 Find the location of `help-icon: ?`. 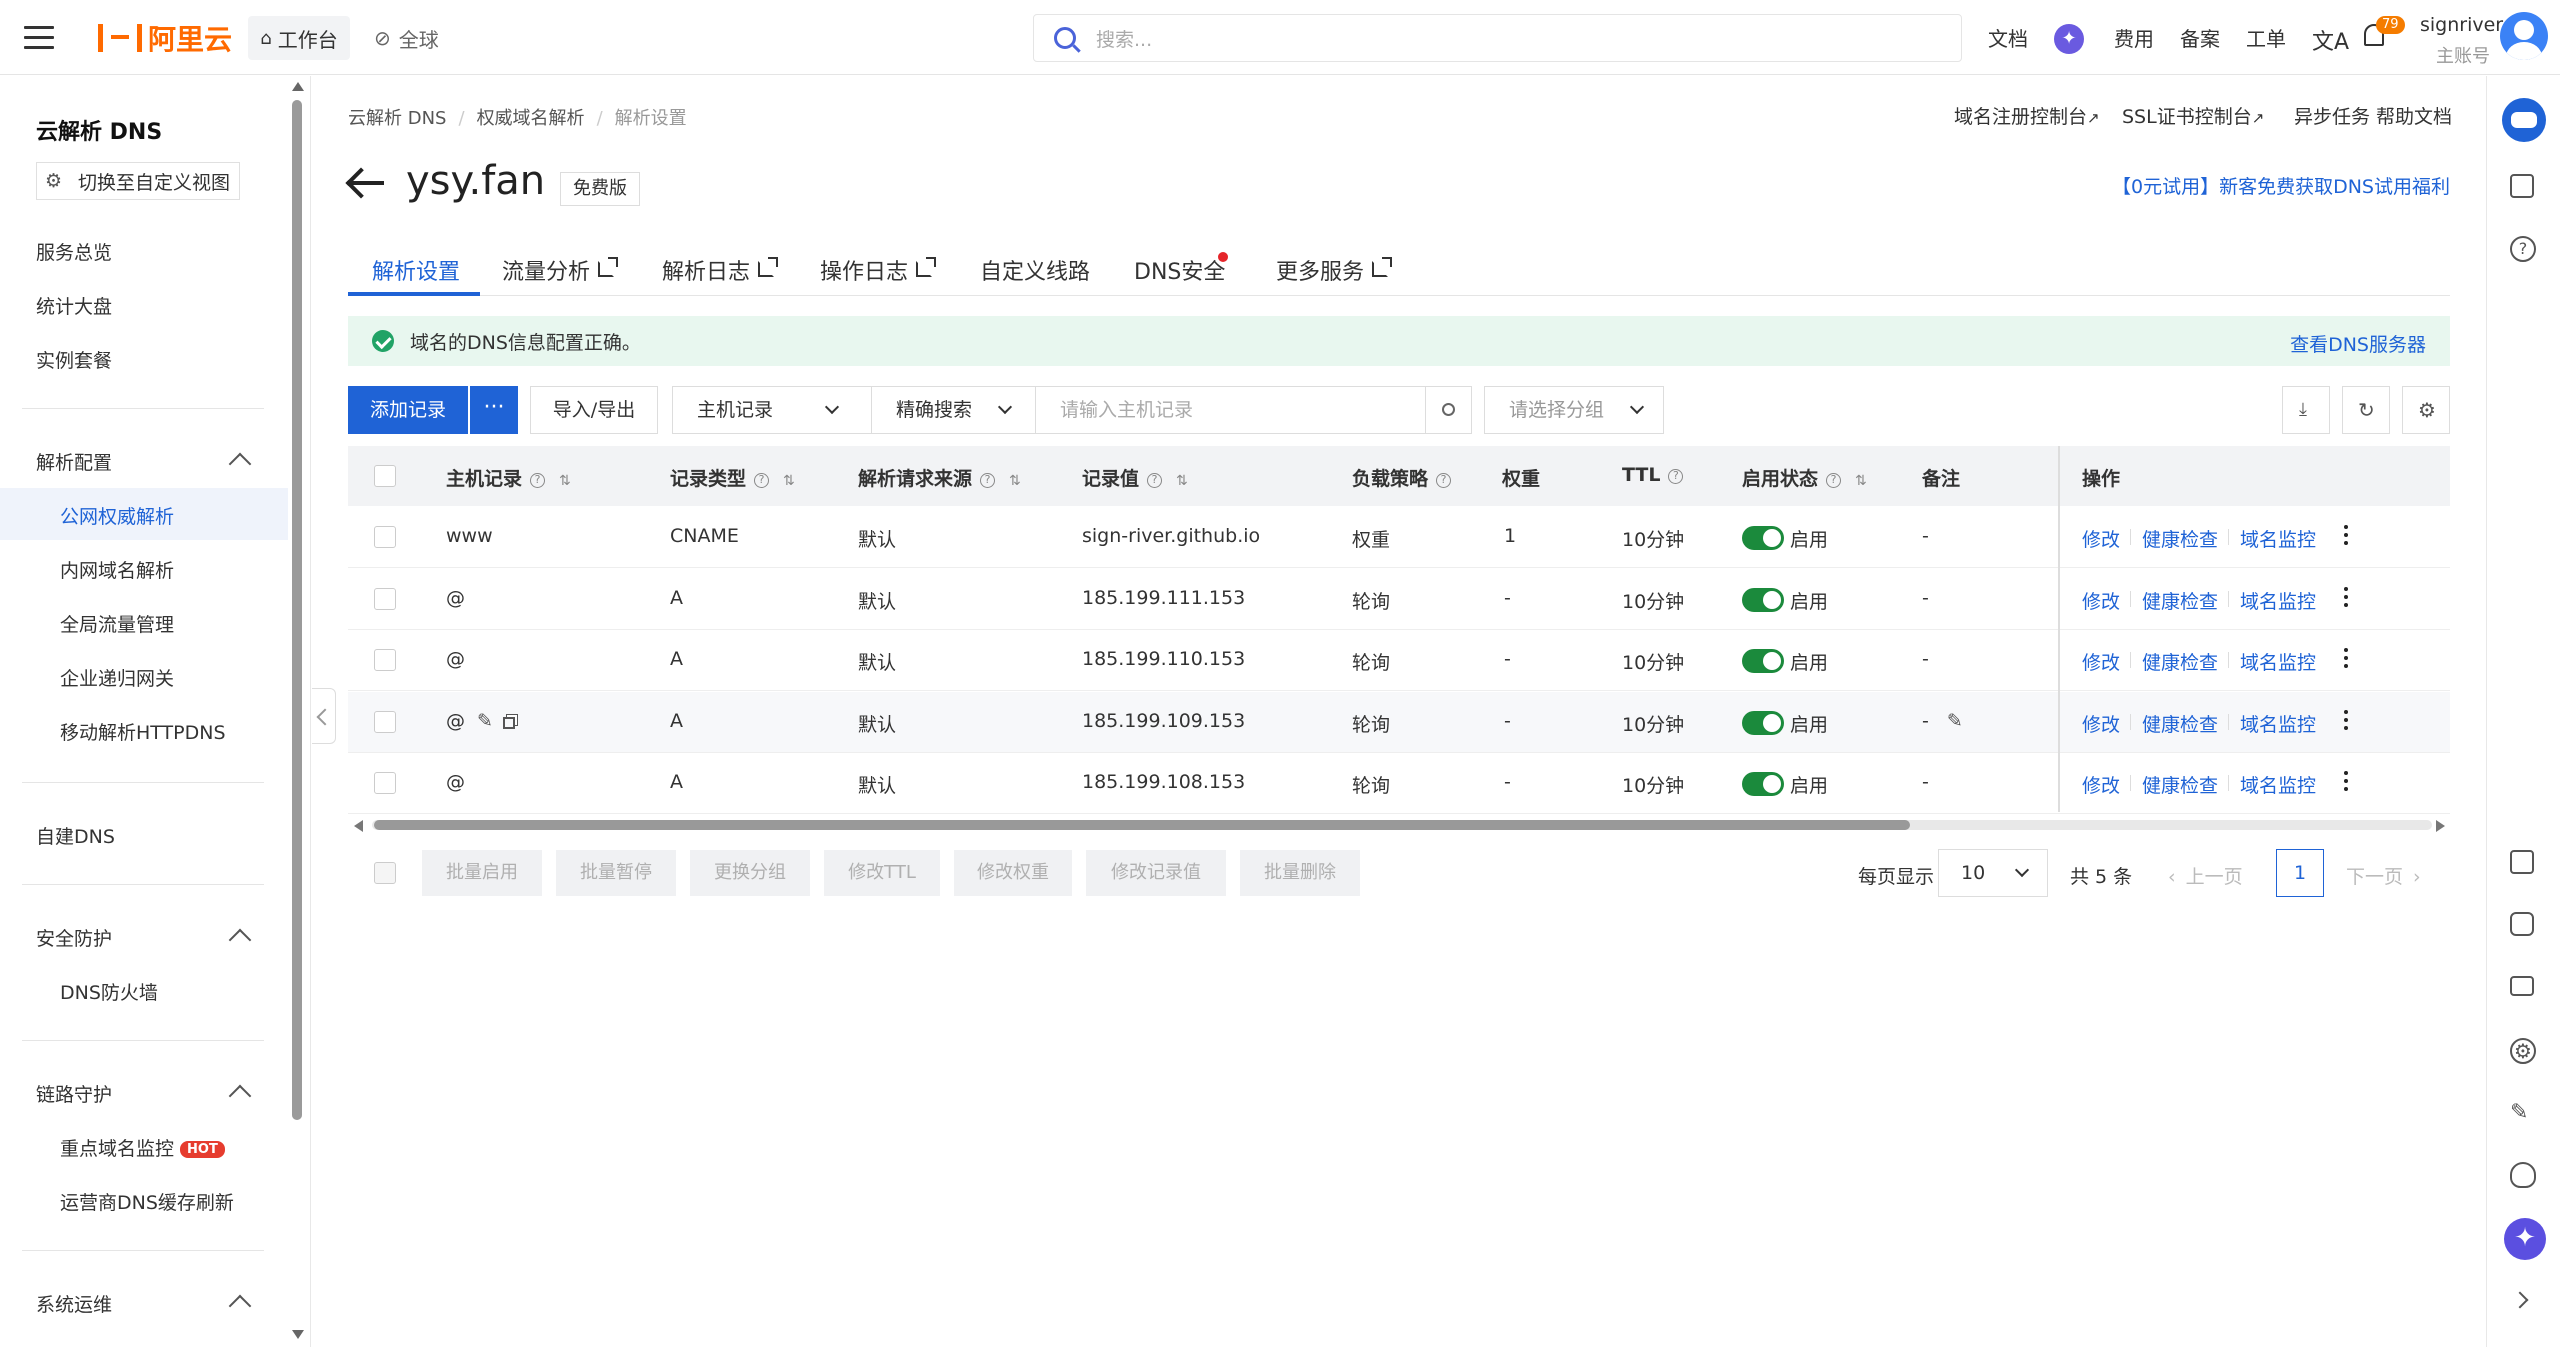

help-icon: ? is located at coordinates (2524, 250).